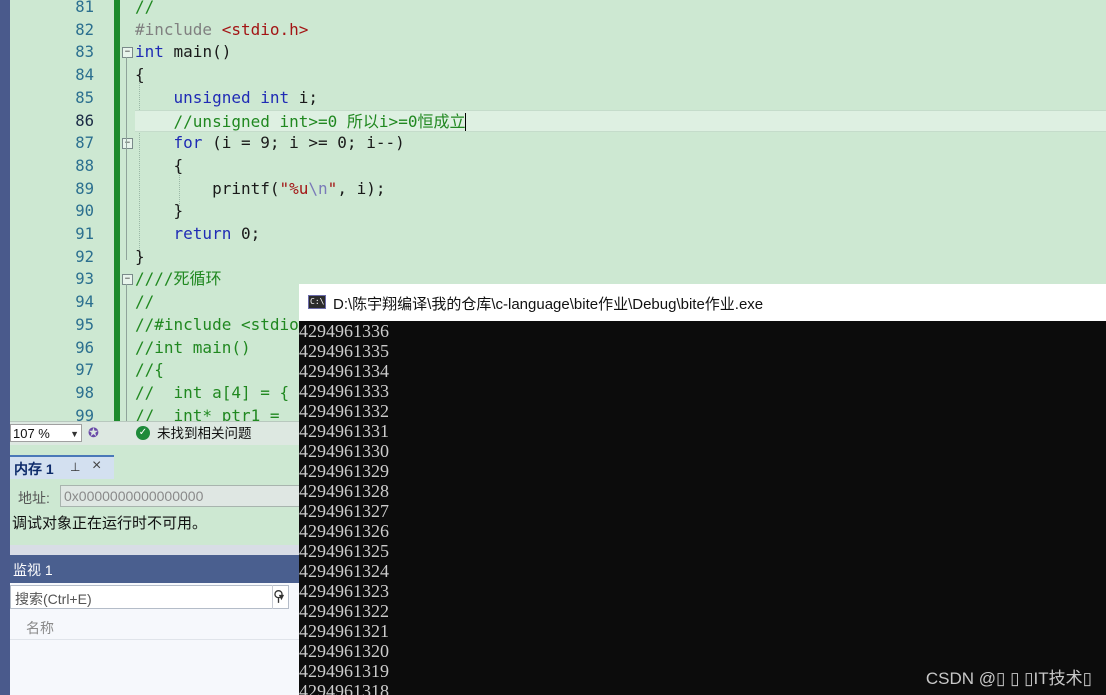  I want to click on tab-label: 内存 1, so click(34, 469).